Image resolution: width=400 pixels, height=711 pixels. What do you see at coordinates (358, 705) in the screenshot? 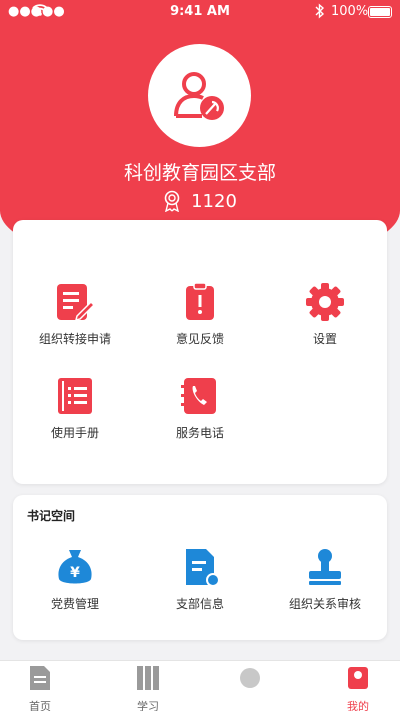
I see `tab-label: 我的` at bounding box center [358, 705].